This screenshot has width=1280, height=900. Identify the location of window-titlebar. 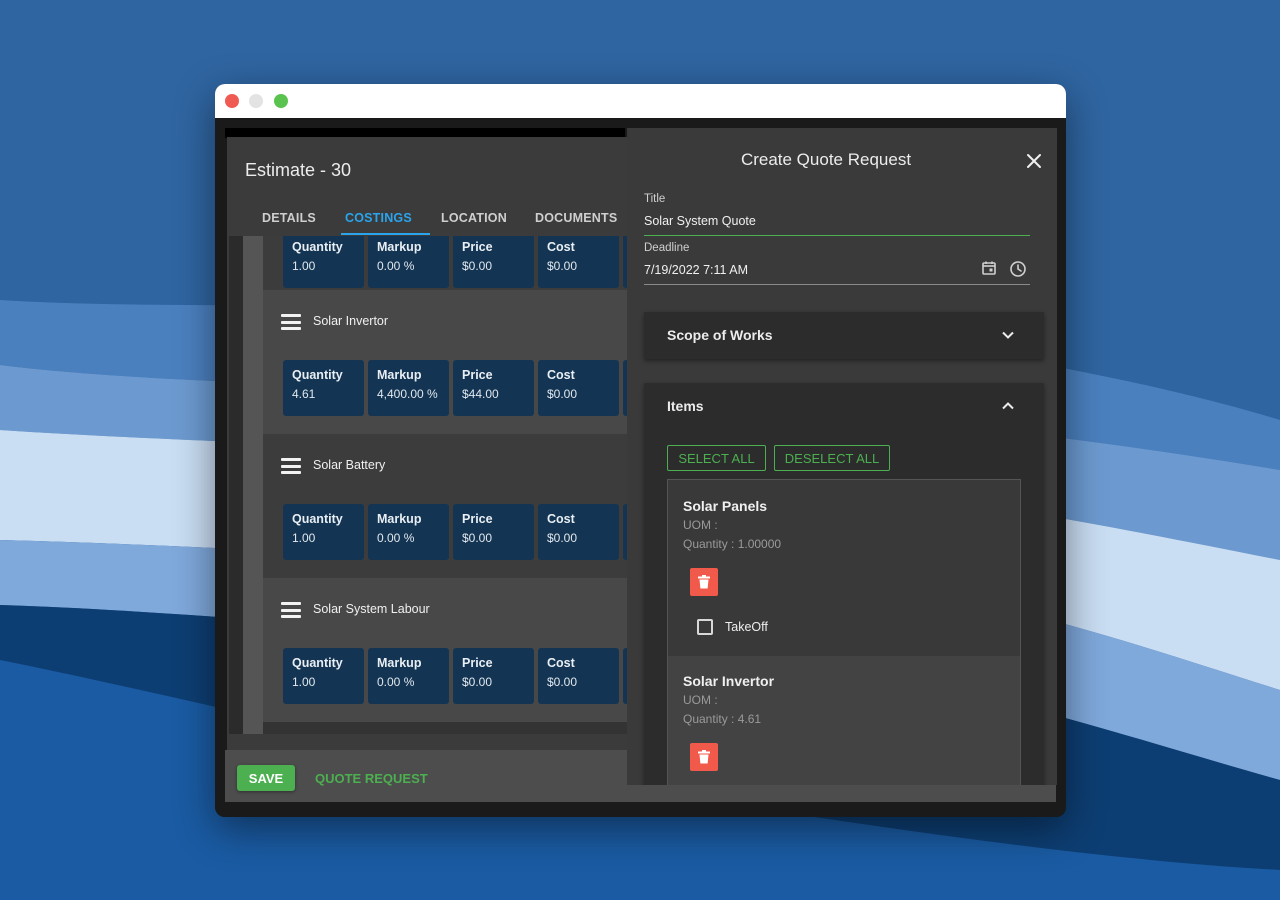
(640, 101).